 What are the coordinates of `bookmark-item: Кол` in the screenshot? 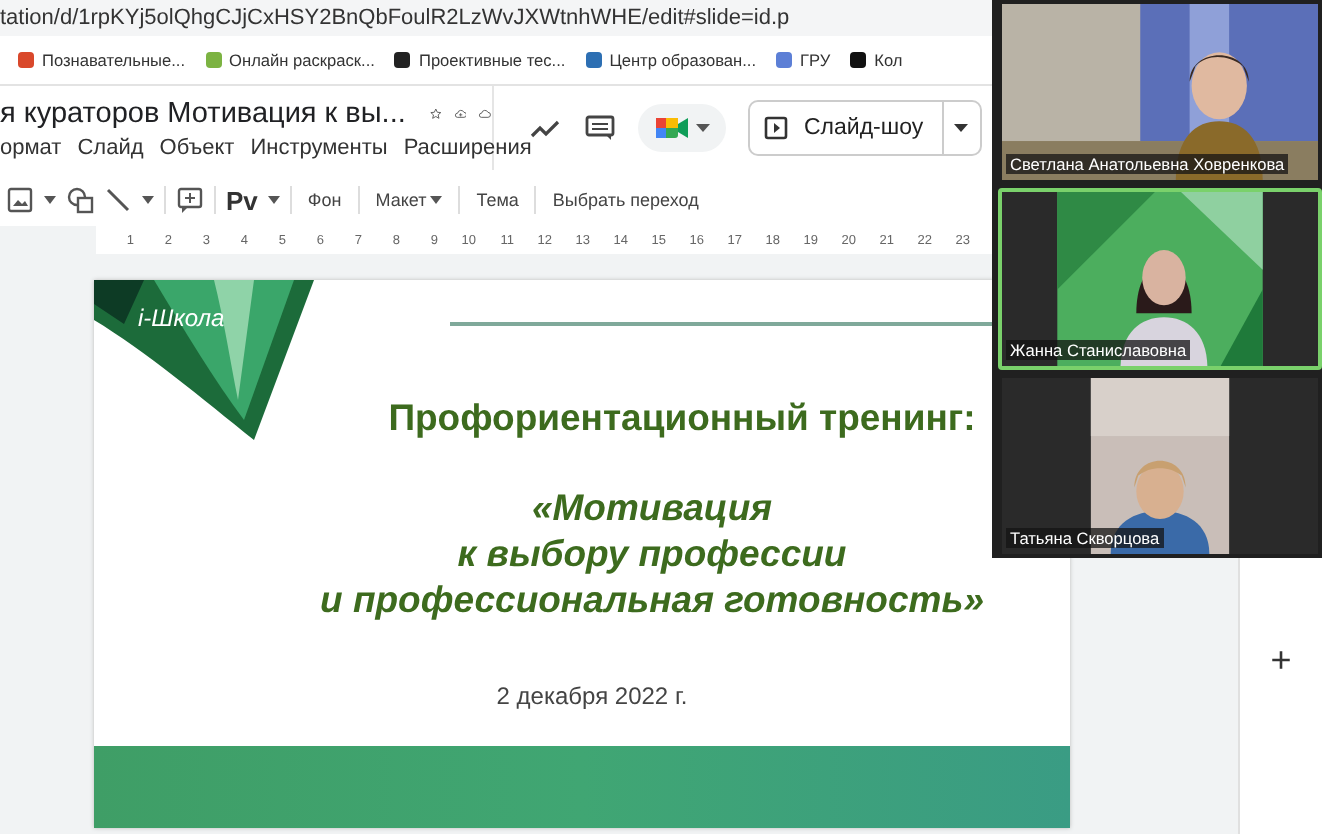 It's located at (875, 60).